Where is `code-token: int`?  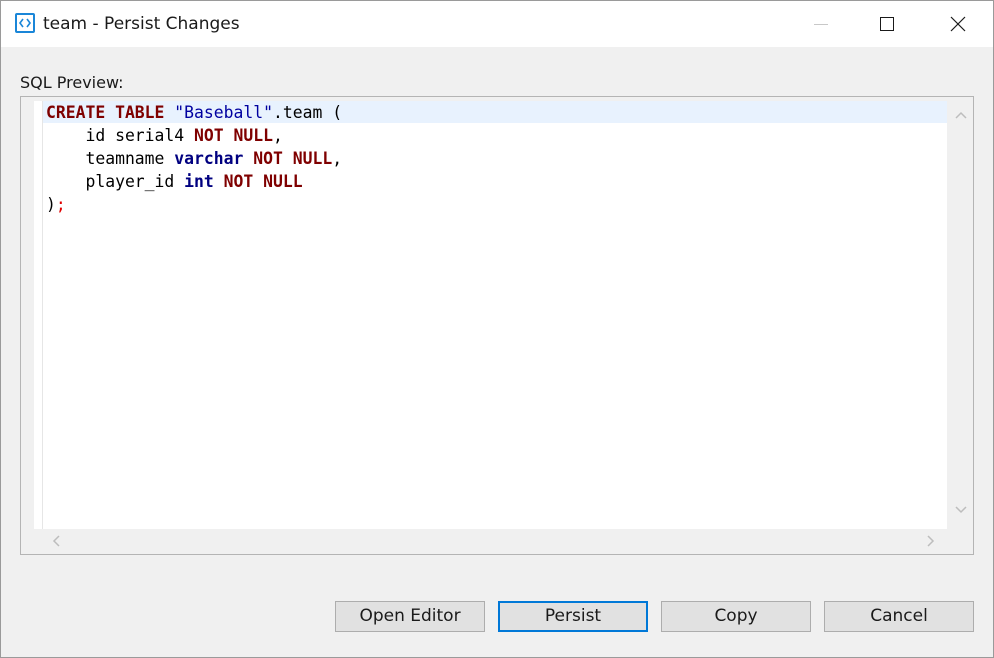 code-token: int is located at coordinates (199, 181).